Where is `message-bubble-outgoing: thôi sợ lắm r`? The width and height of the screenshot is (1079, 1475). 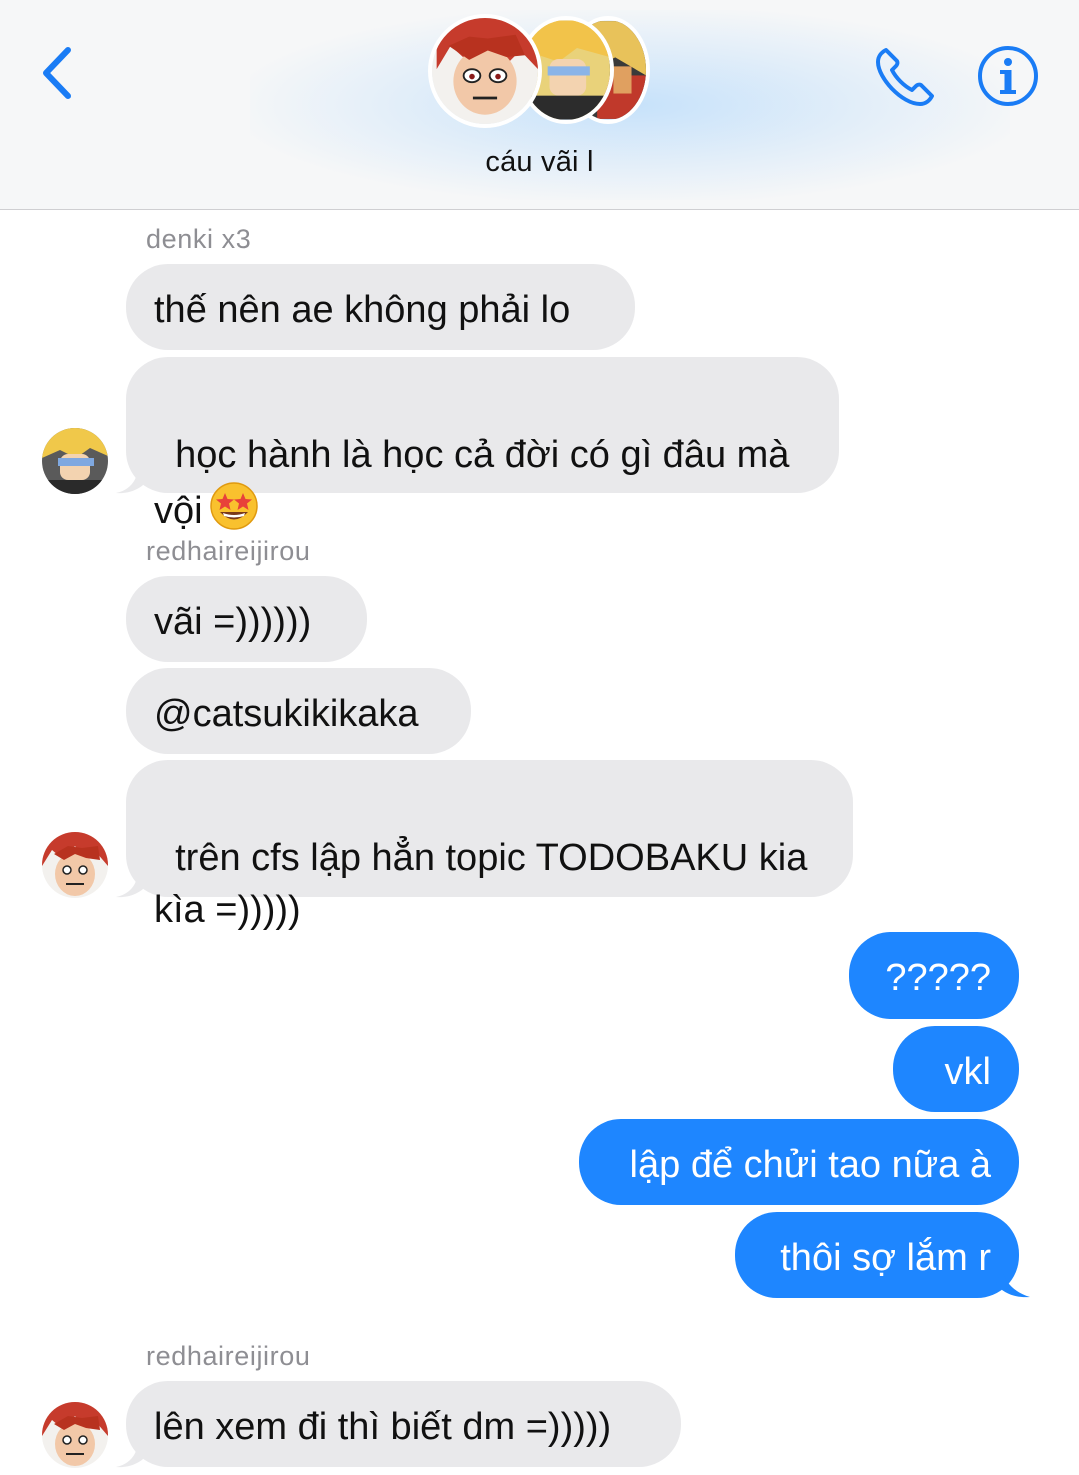 message-bubble-outgoing: thôi sợ lắm r is located at coordinates (877, 1255).